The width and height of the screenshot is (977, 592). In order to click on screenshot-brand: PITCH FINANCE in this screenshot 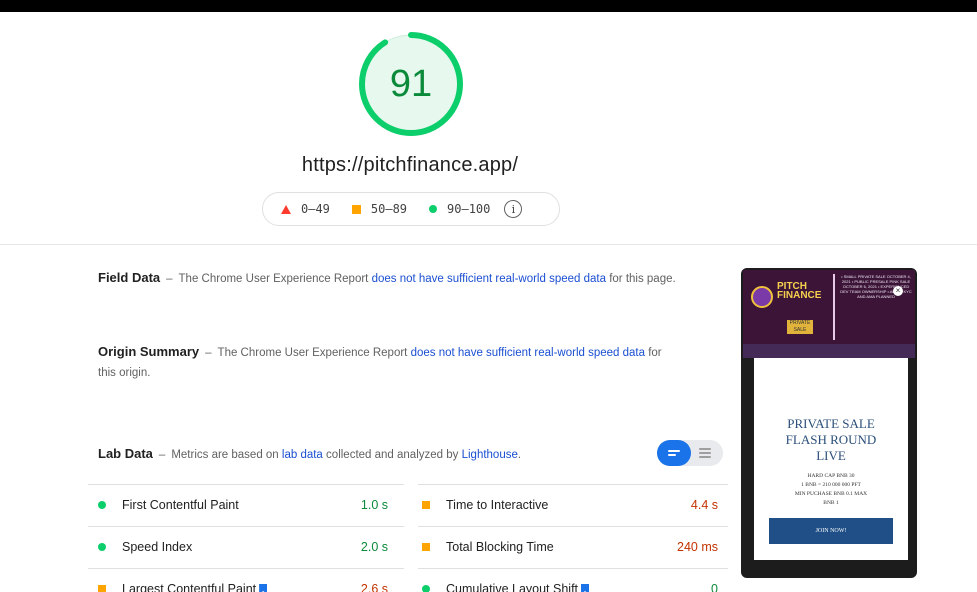, I will do `click(799, 291)`.